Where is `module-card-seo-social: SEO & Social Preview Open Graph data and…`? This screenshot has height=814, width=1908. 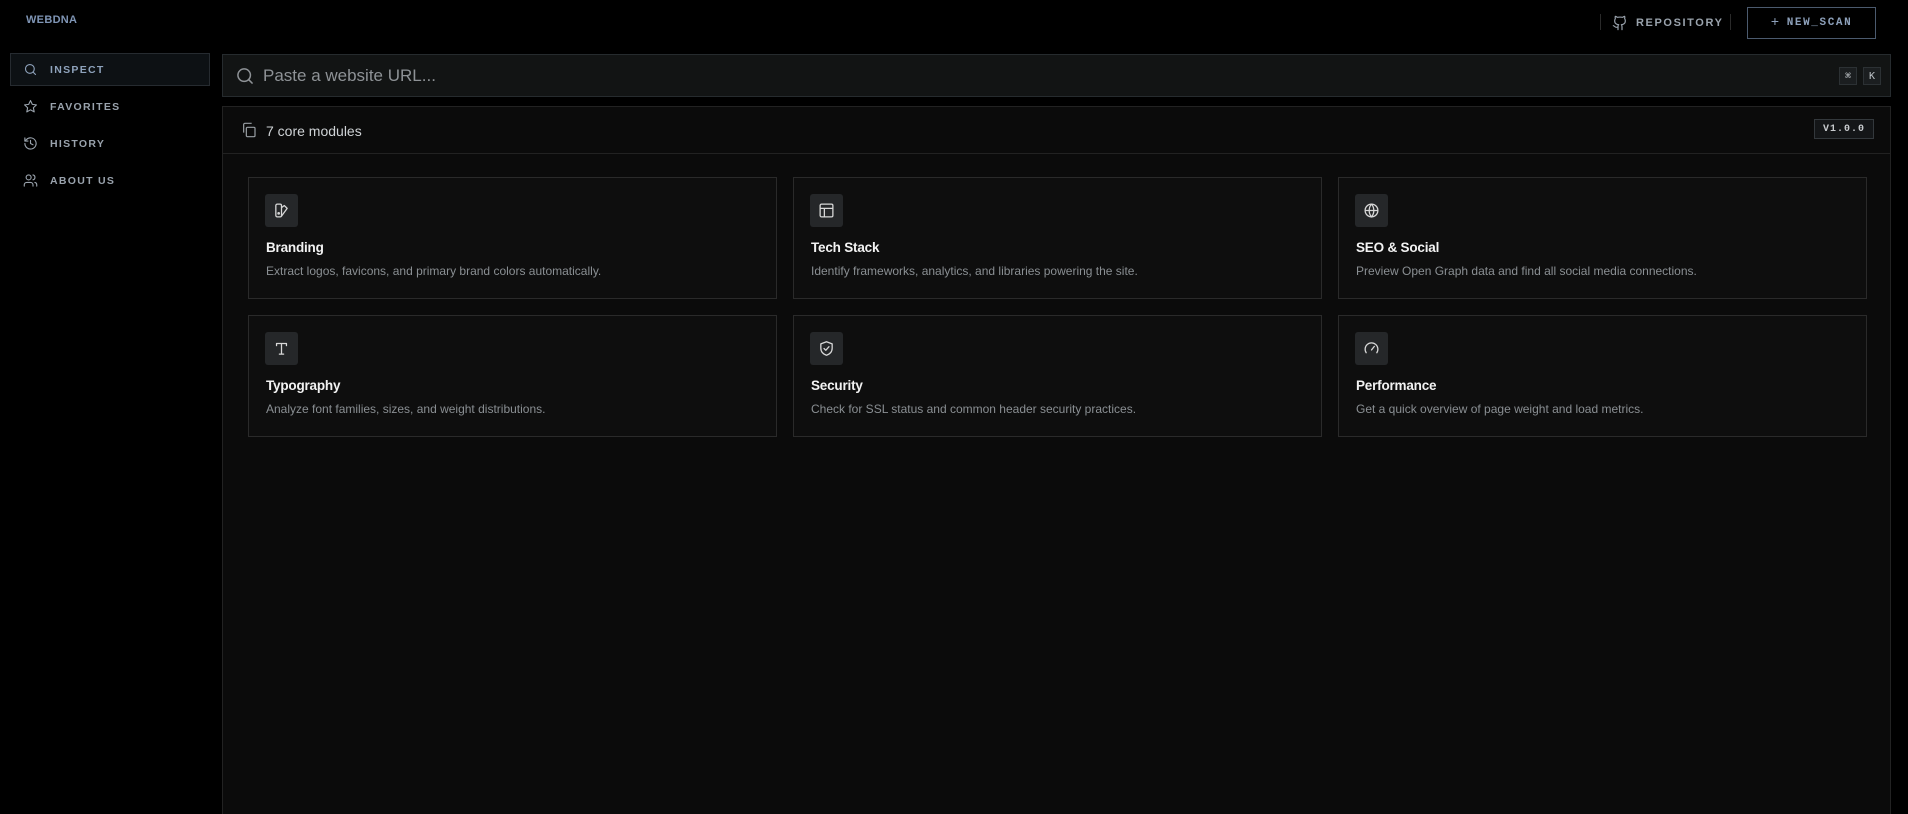 module-card-seo-social: SEO & Social Preview Open Graph data and… is located at coordinates (1602, 238).